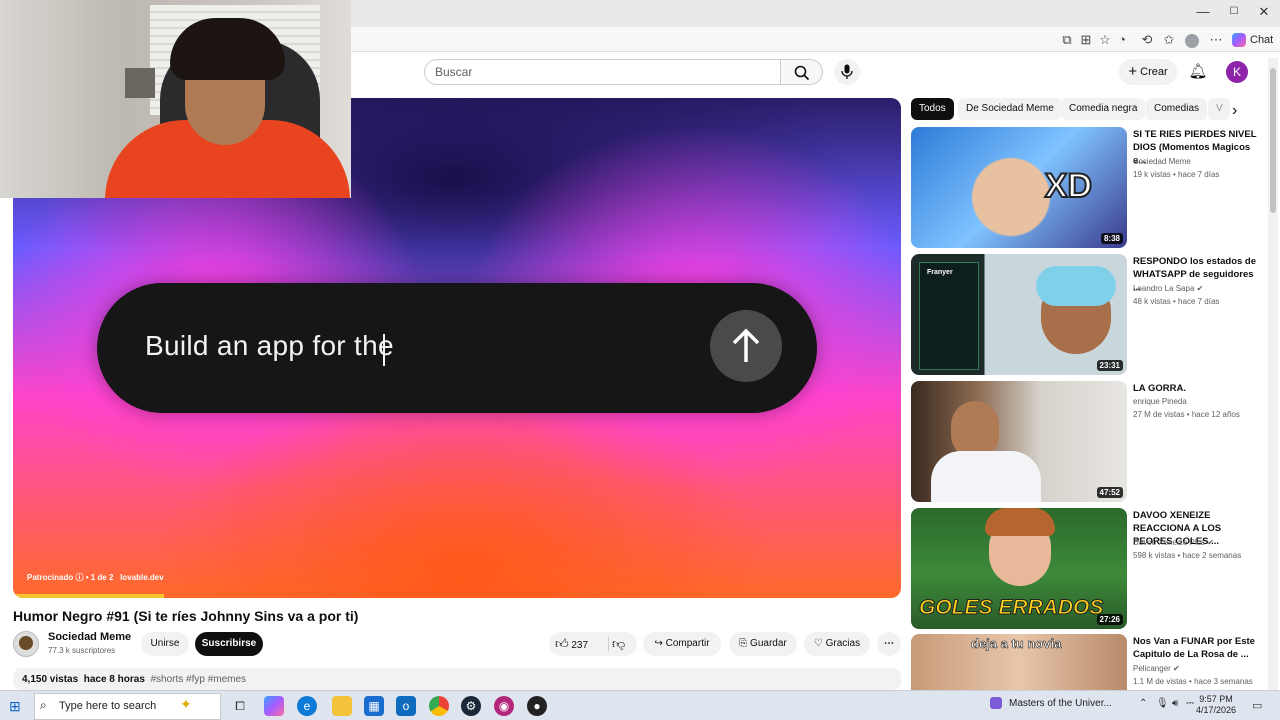 The width and height of the screenshot is (1280, 720). I want to click on channel-name: Pelicanger ✔︎, so click(1156, 668).